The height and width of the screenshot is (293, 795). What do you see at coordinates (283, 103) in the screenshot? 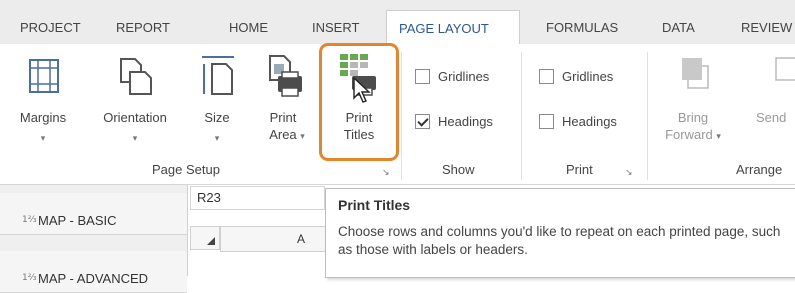
I see `print-area-button: Print Area ▾` at bounding box center [283, 103].